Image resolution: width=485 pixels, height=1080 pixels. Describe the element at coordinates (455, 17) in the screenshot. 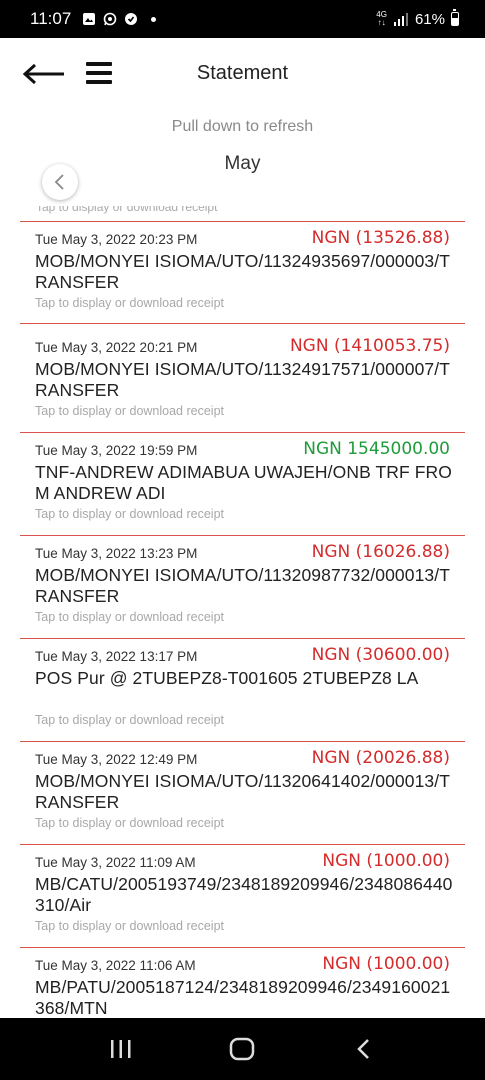

I see `battery-icon` at that location.